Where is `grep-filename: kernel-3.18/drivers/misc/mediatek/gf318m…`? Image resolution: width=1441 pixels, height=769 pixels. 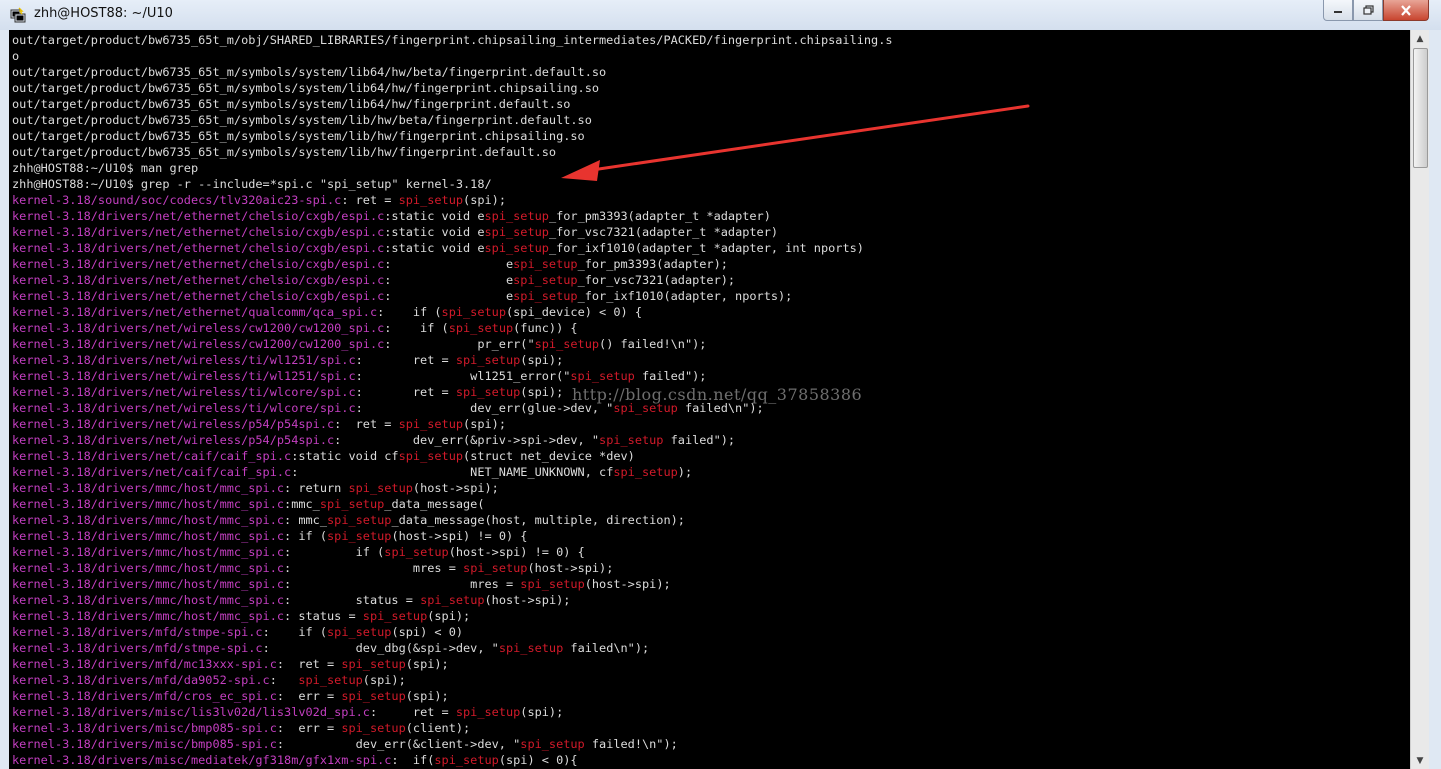 grep-filename: kernel-3.18/drivers/misc/mediatek/gf318m… is located at coordinates (202, 760).